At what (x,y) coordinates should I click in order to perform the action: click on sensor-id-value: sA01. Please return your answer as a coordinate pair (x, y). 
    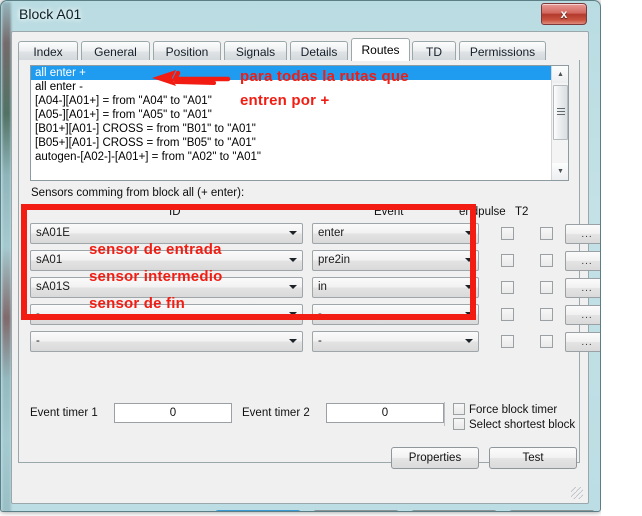
    Looking at the image, I should click on (49, 260).